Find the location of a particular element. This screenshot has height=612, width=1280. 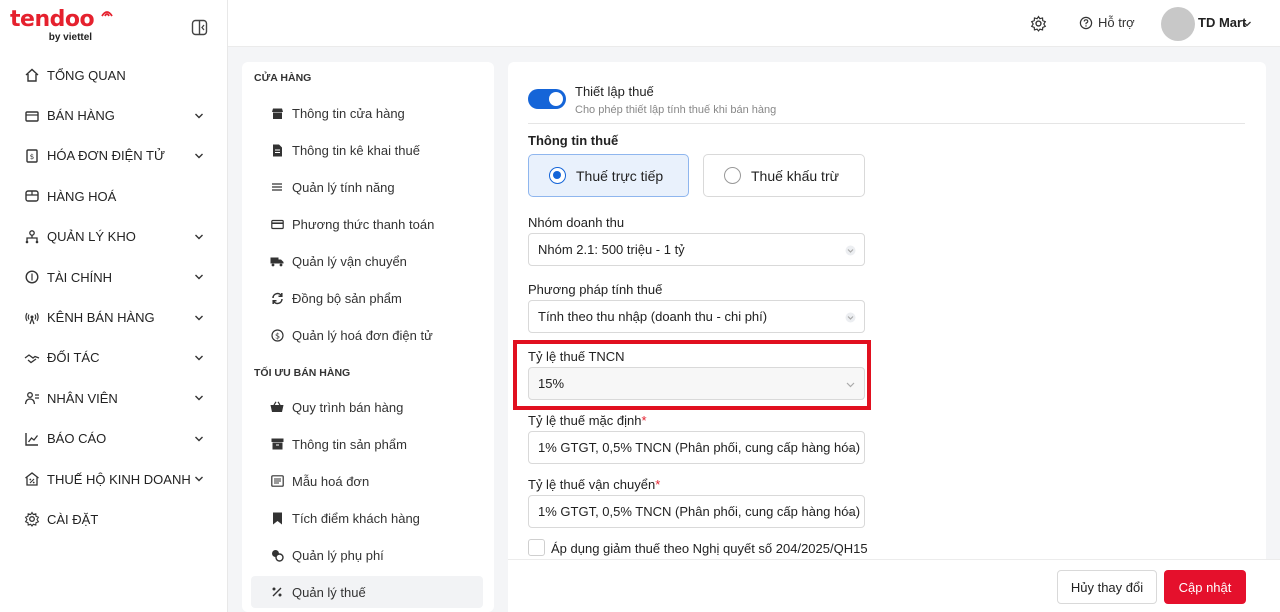

tax-type-direct-option: Thuế trực tiếp is located at coordinates (608, 175).